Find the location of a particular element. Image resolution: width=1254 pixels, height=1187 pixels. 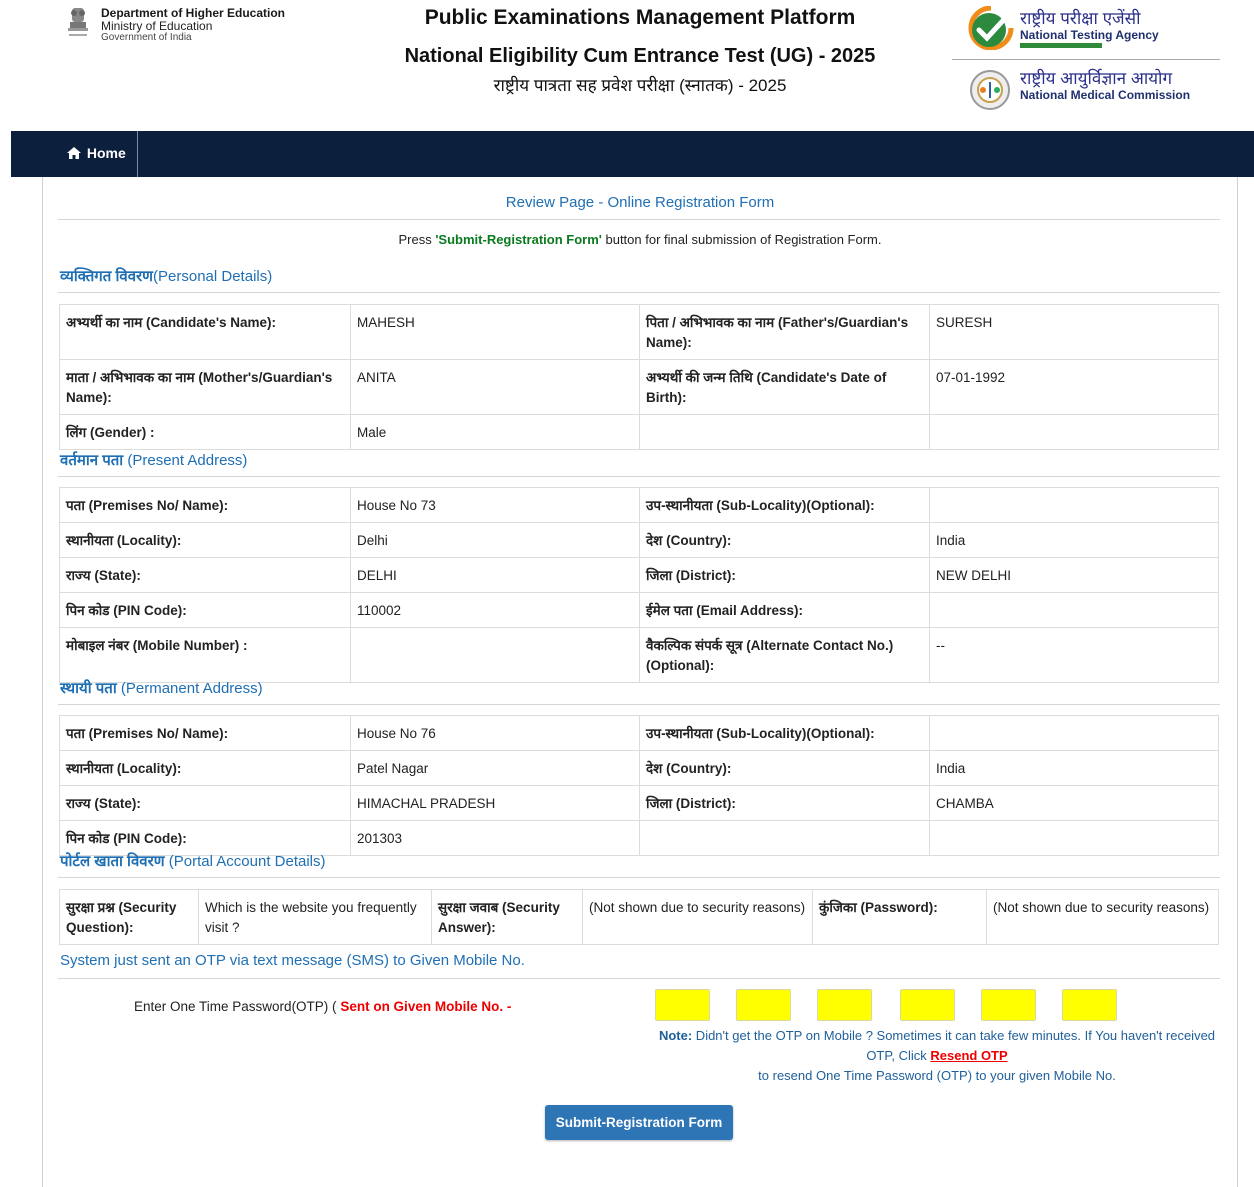

table-row: लिंग (Gender) : Male is located at coordinates (639, 432).